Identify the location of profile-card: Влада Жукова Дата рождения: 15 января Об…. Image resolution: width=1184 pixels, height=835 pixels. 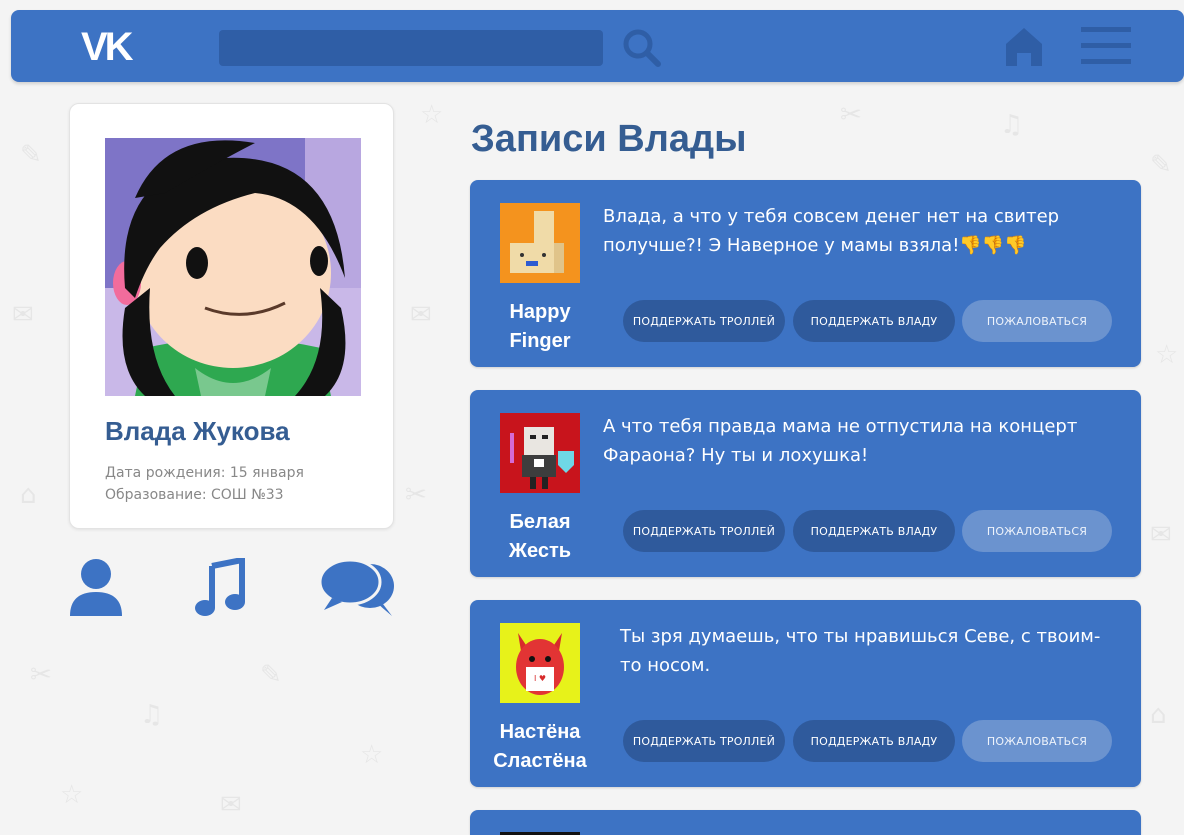
(231, 316).